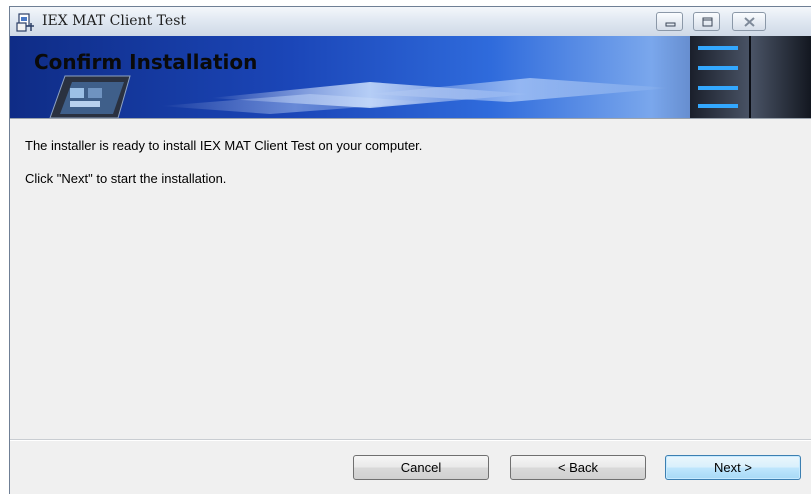  I want to click on instruction-message: Click "Next" to start the installation., so click(126, 178).